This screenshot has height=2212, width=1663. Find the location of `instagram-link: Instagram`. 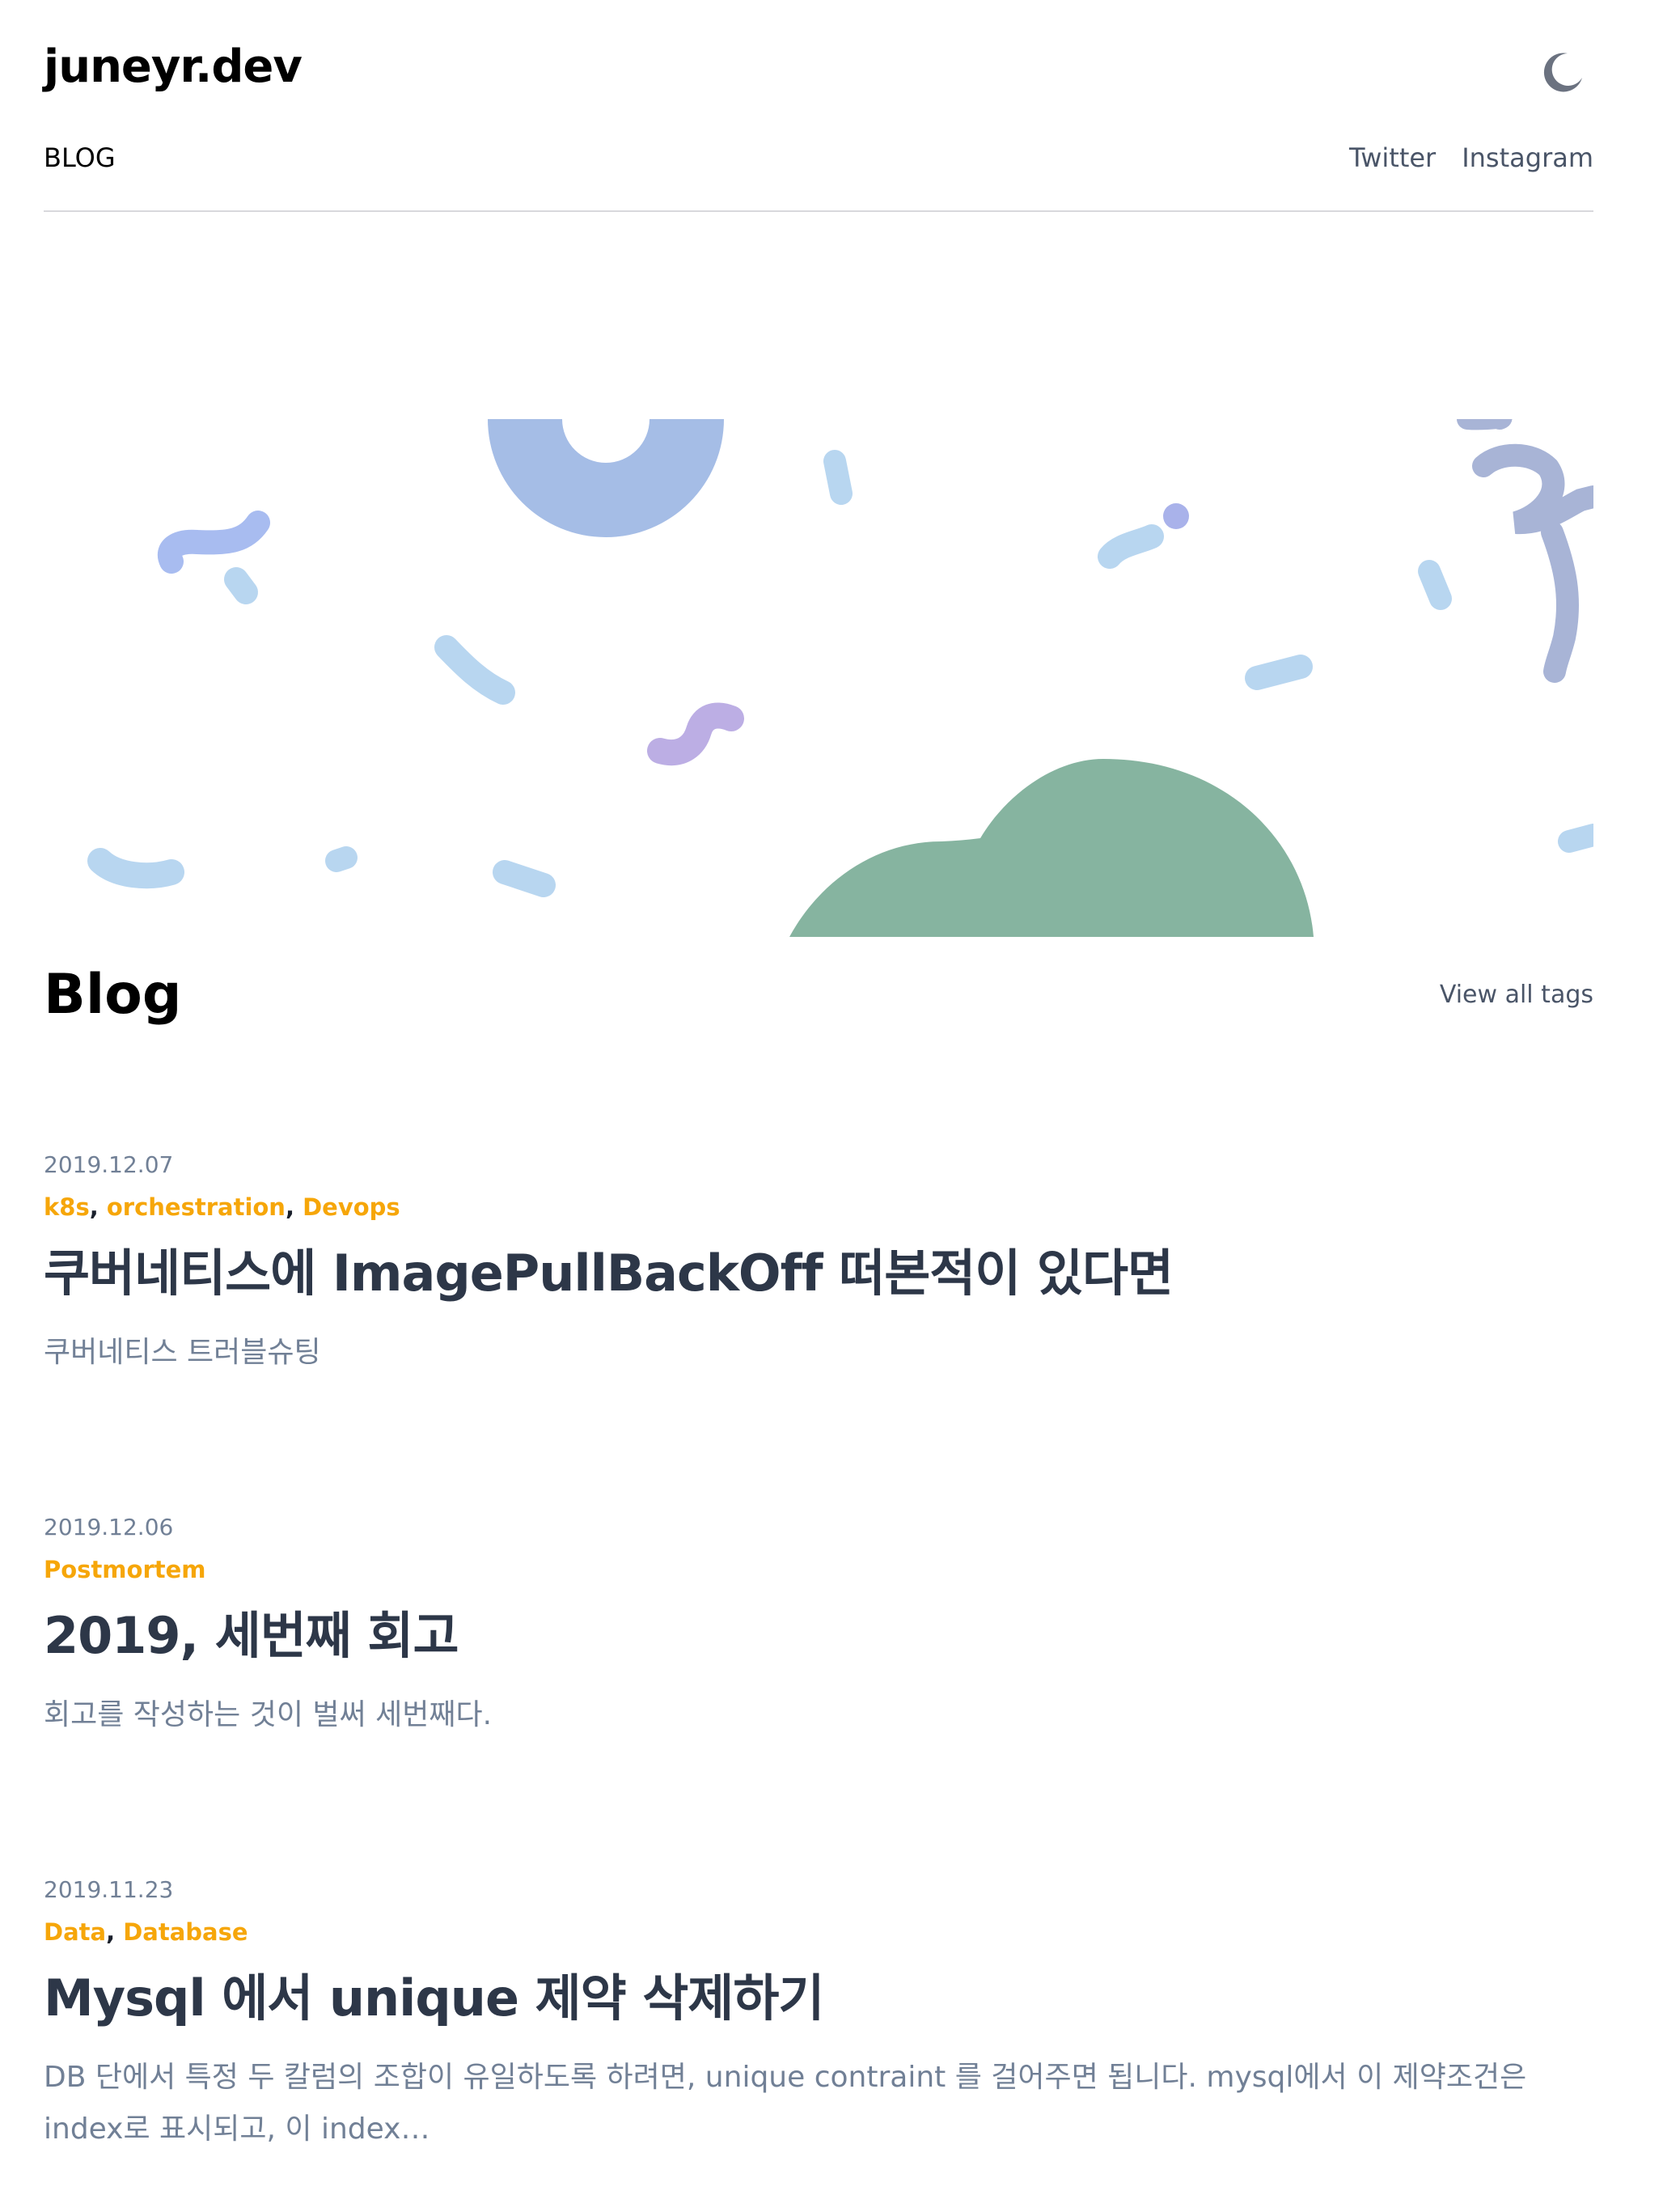

instagram-link: Instagram is located at coordinates (1527, 157).